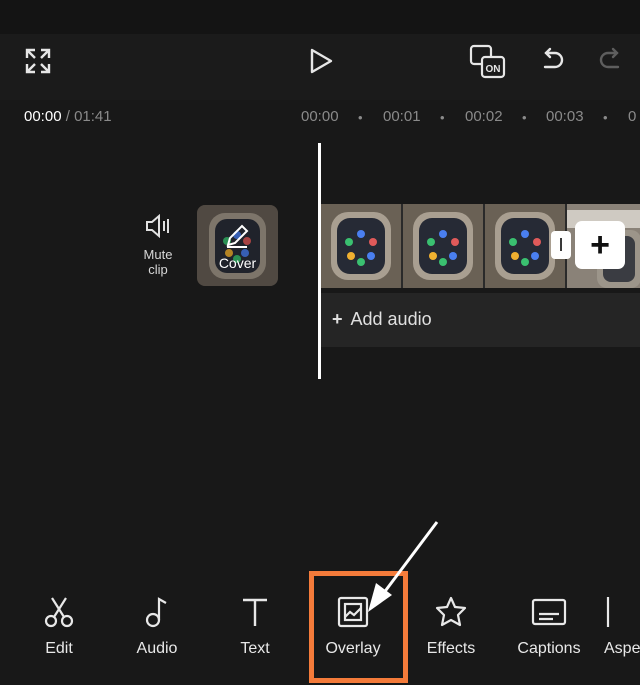  I want to click on ruler-tick: 00:00, so click(320, 116).